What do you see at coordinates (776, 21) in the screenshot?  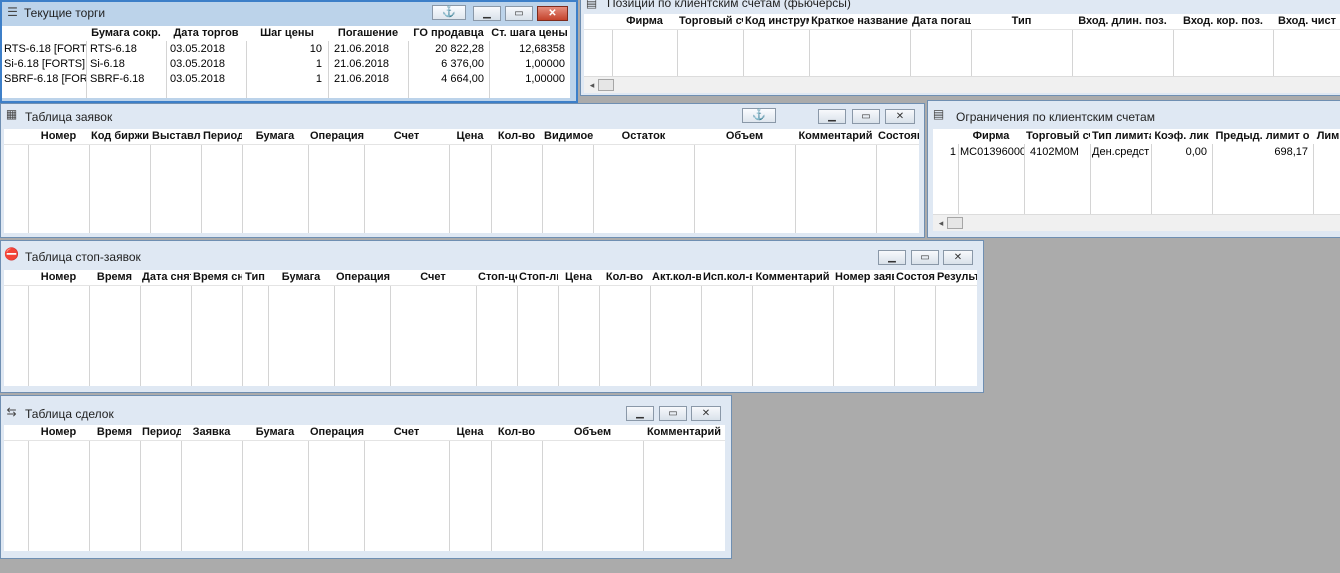 I see `column-header: Код инструмента` at bounding box center [776, 21].